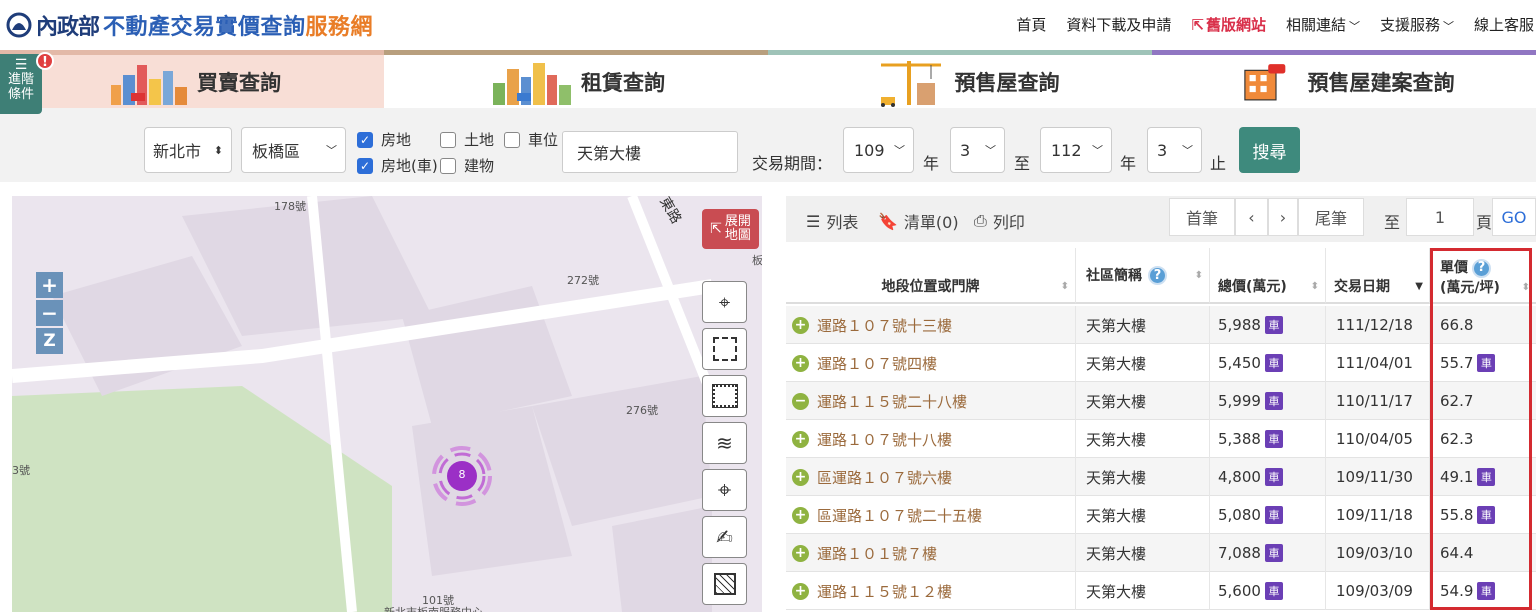  Describe the element at coordinates (1251, 217) in the screenshot. I see `prev-page-button: ‹` at that location.